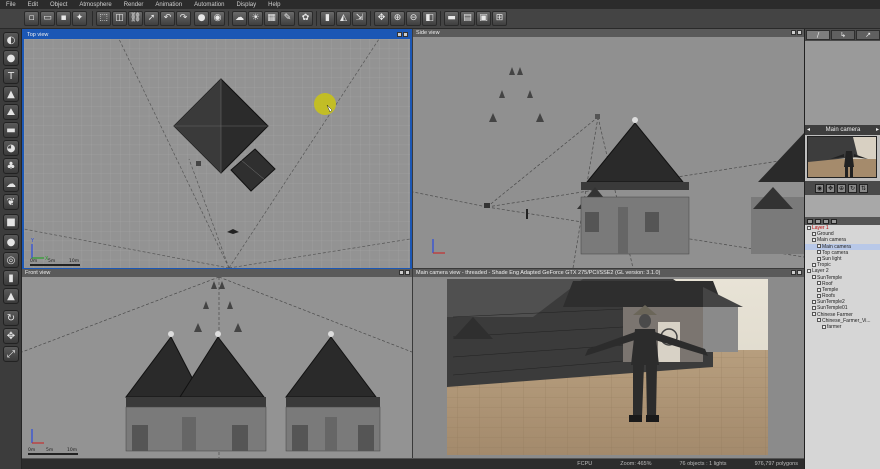  Describe the element at coordinates (325, 104) in the screenshot. I see `sun-light-icon` at that location.